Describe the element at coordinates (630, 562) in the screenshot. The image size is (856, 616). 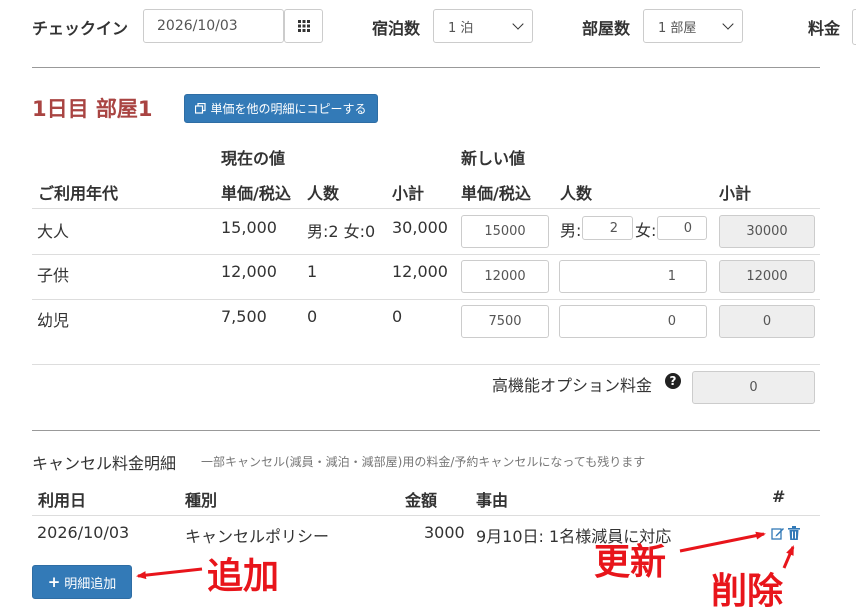
I see `annotation-update: 更新` at that location.